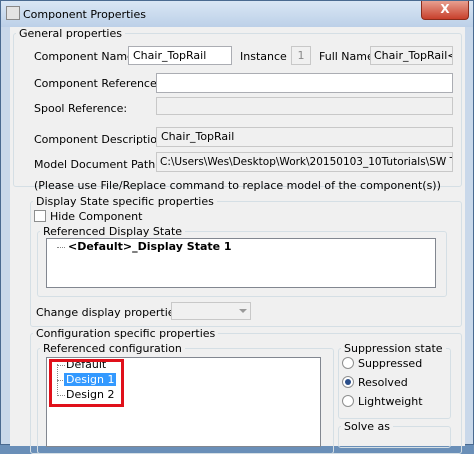 The image size is (474, 454). What do you see at coordinates (150, 246) in the screenshot?
I see `display-state-item: <Default>_Display State 1` at bounding box center [150, 246].